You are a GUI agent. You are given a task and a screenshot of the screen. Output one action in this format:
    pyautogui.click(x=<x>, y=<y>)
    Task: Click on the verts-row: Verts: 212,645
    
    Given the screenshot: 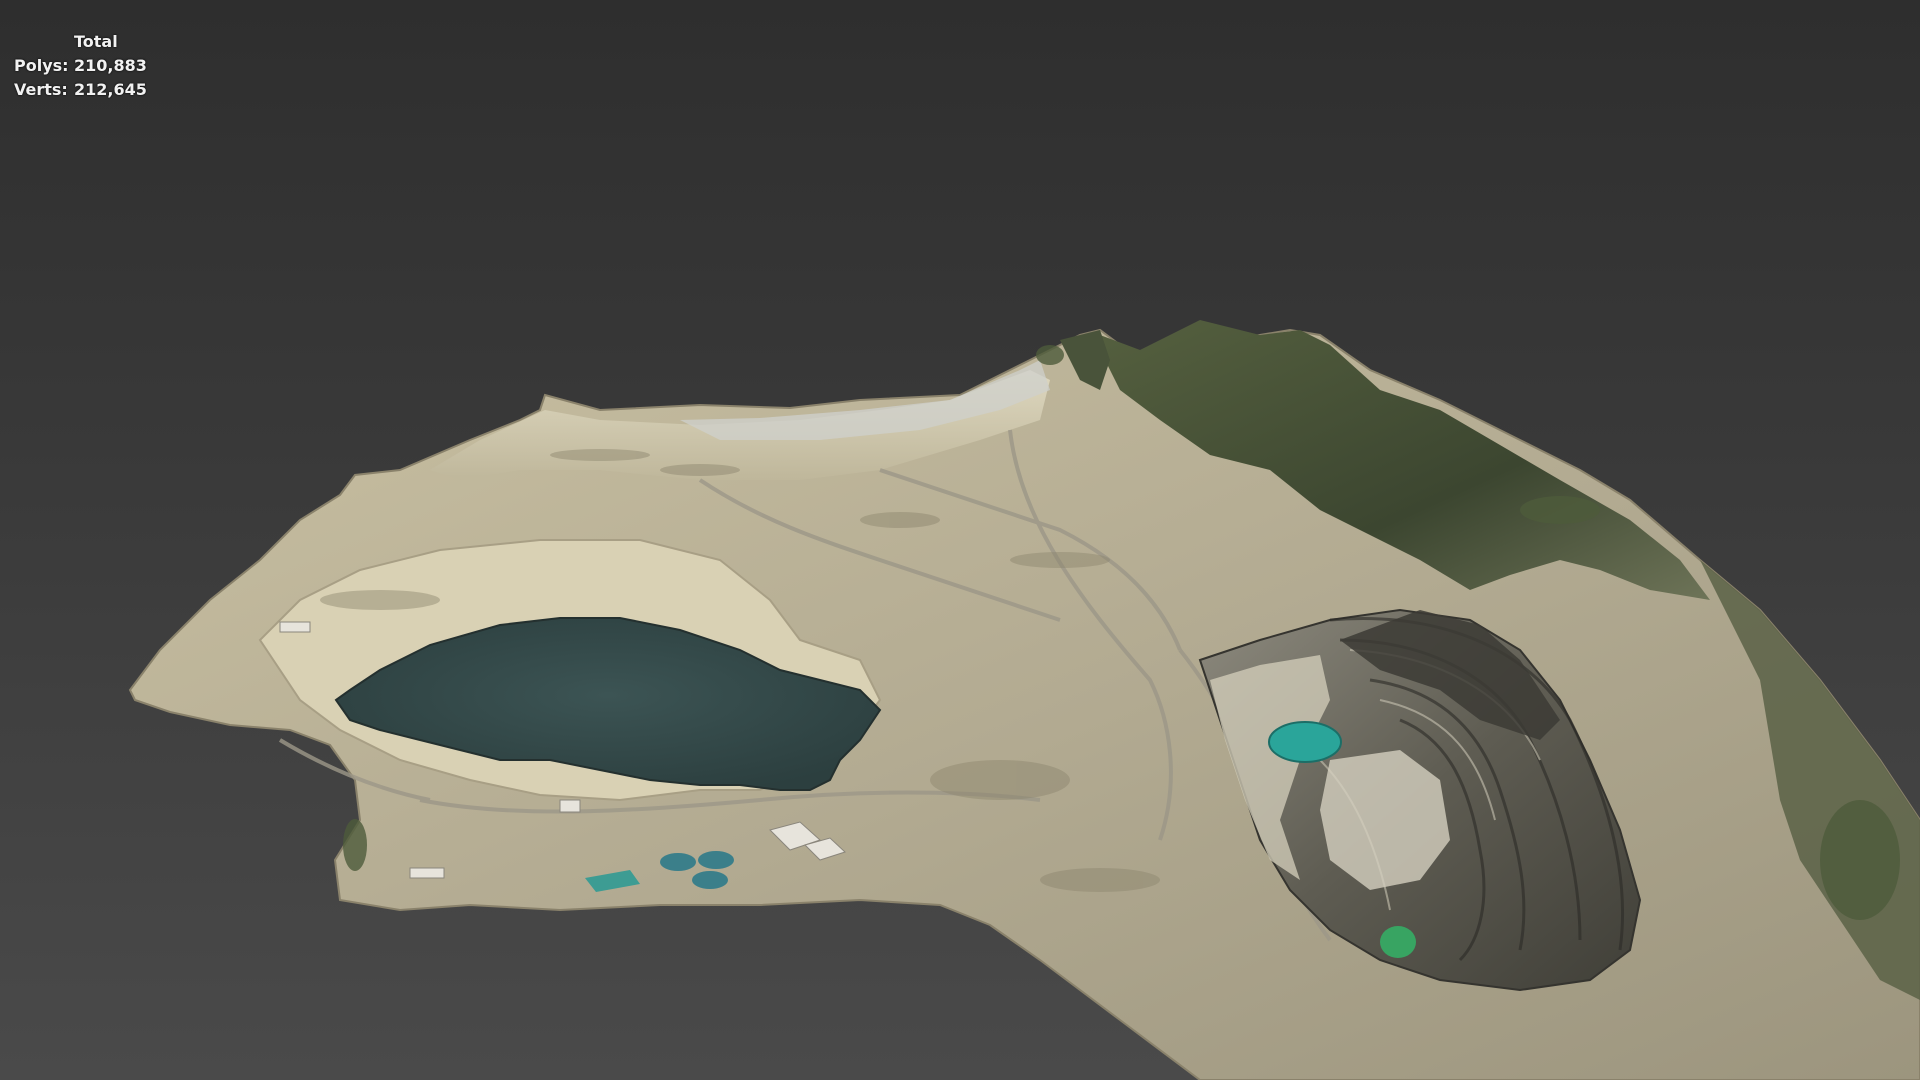 What is the action you would take?
    pyautogui.click(x=80, y=90)
    